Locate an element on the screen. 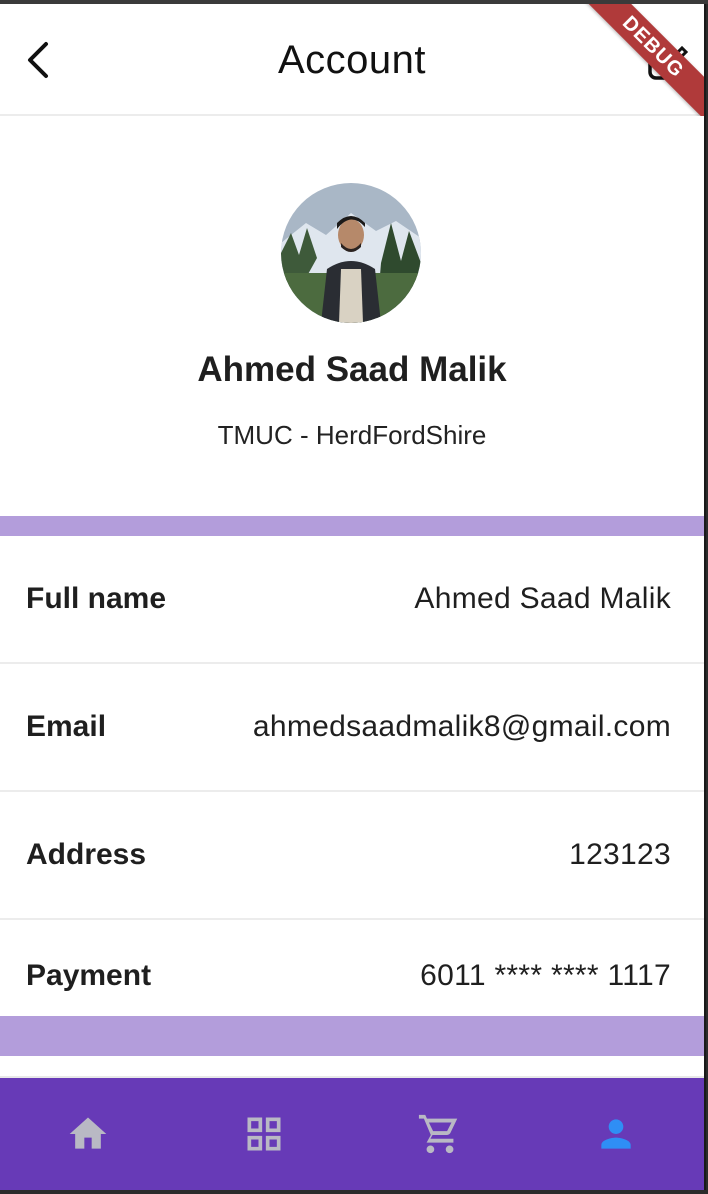  app-bar: Account DEBUG is located at coordinates (352, 64).